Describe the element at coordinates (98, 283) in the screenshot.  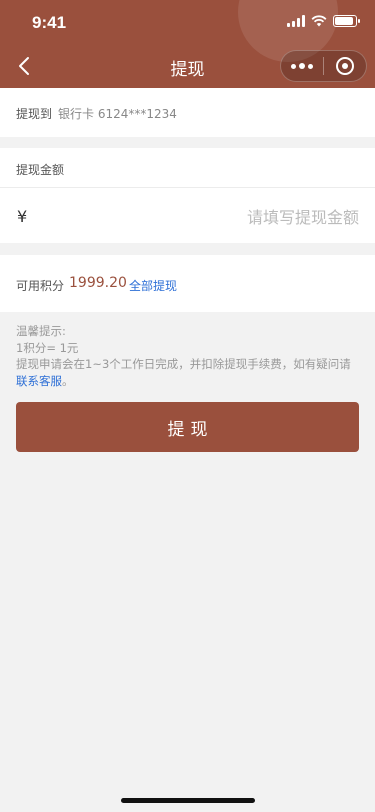
I see `points-value: 1999.20` at that location.